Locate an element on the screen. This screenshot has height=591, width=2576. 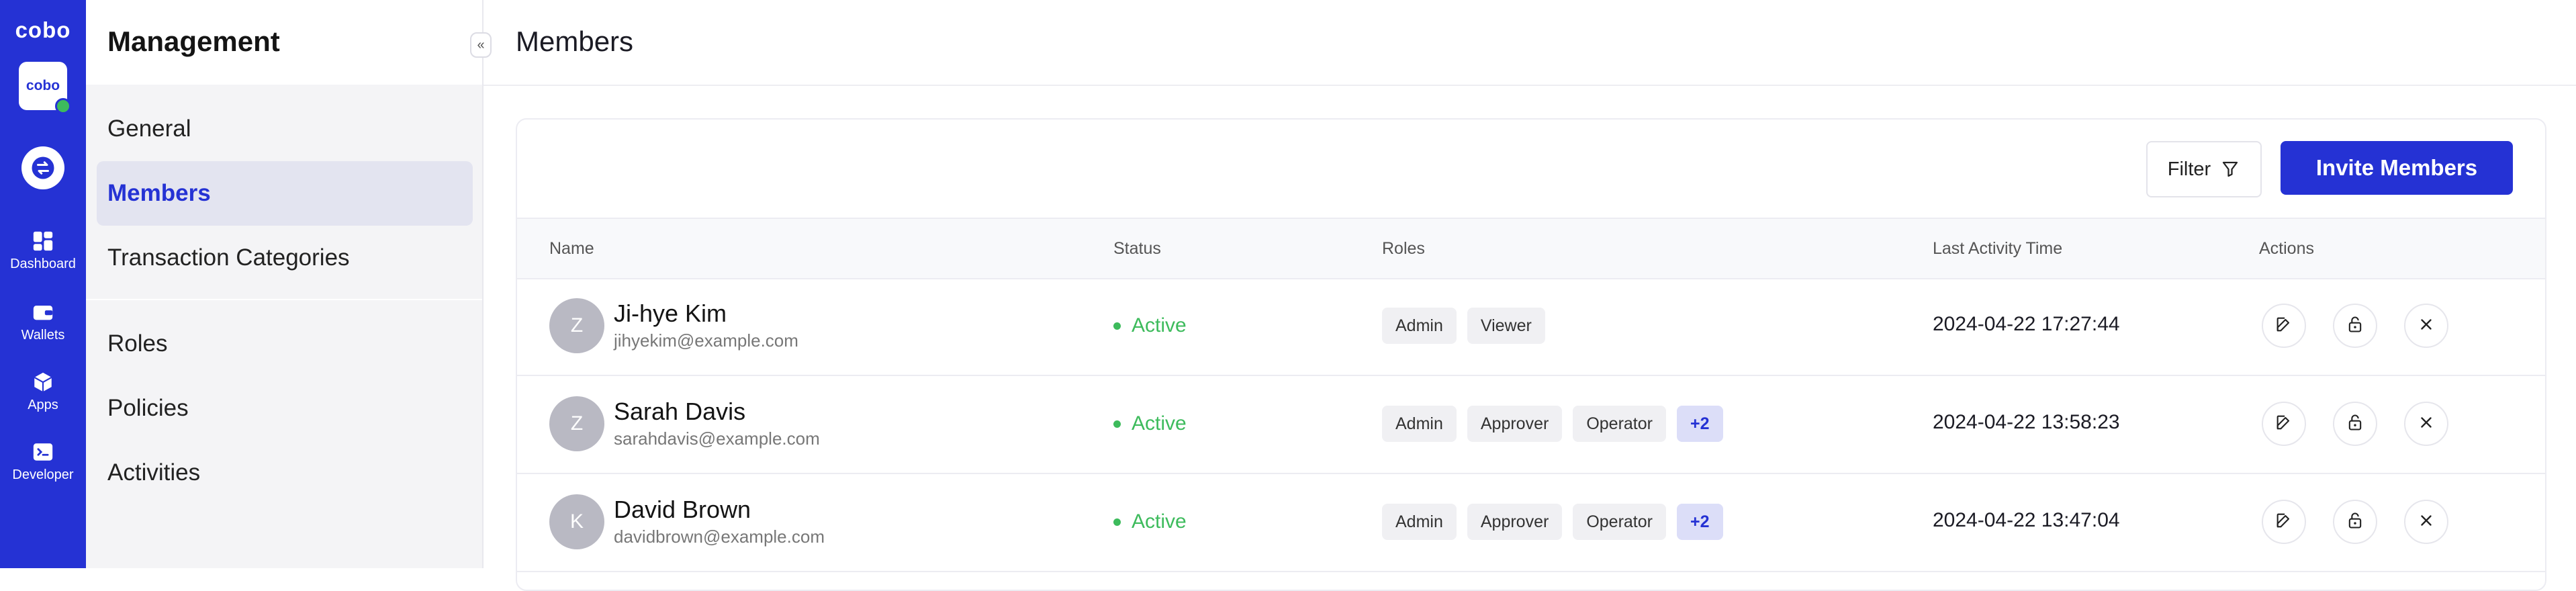
swap-icon is located at coordinates (43, 168).